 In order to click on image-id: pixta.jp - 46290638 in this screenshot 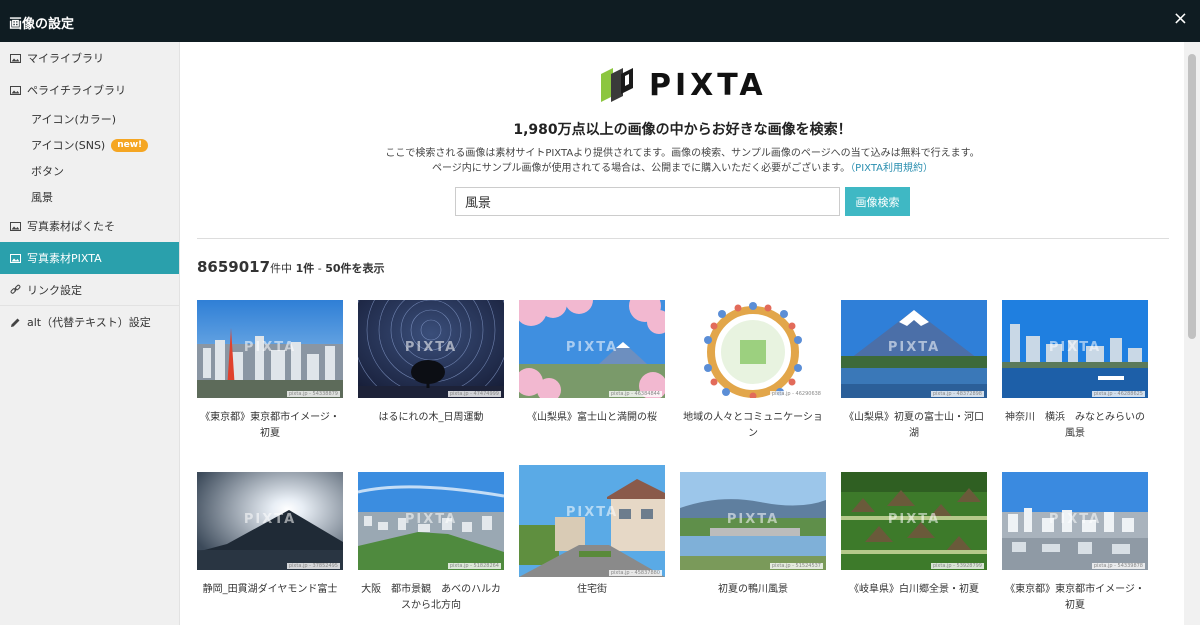, I will do `click(796, 394)`.